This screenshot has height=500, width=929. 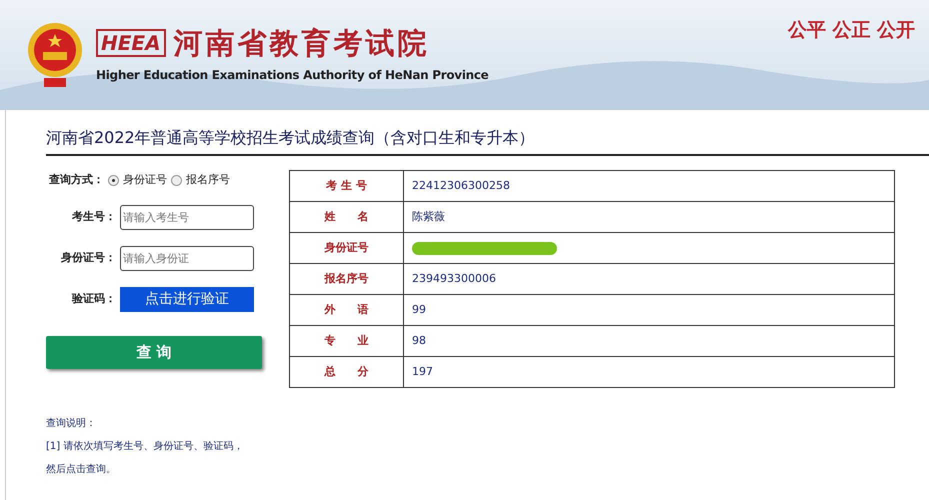 I want to click on table-cell: 身份证号, so click(x=347, y=248).